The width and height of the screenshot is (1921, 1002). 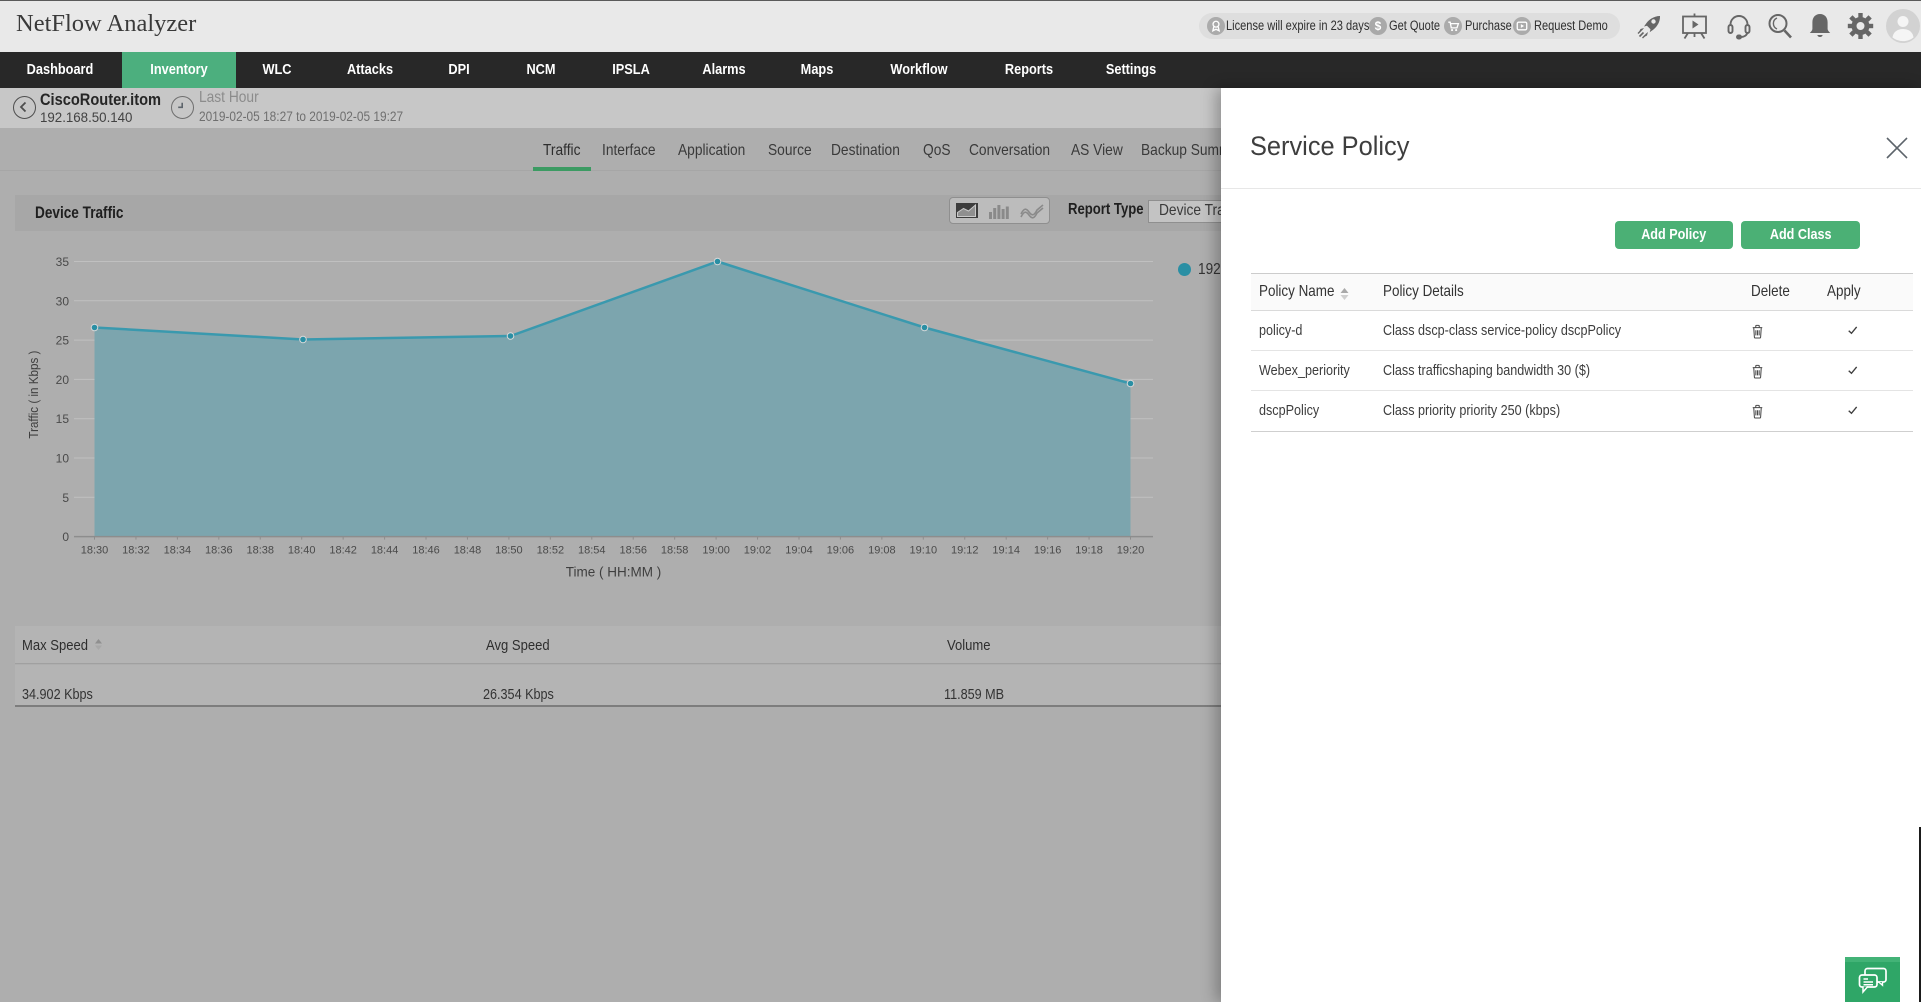 What do you see at coordinates (63, 301) in the screenshot?
I see `svg-text: 30` at bounding box center [63, 301].